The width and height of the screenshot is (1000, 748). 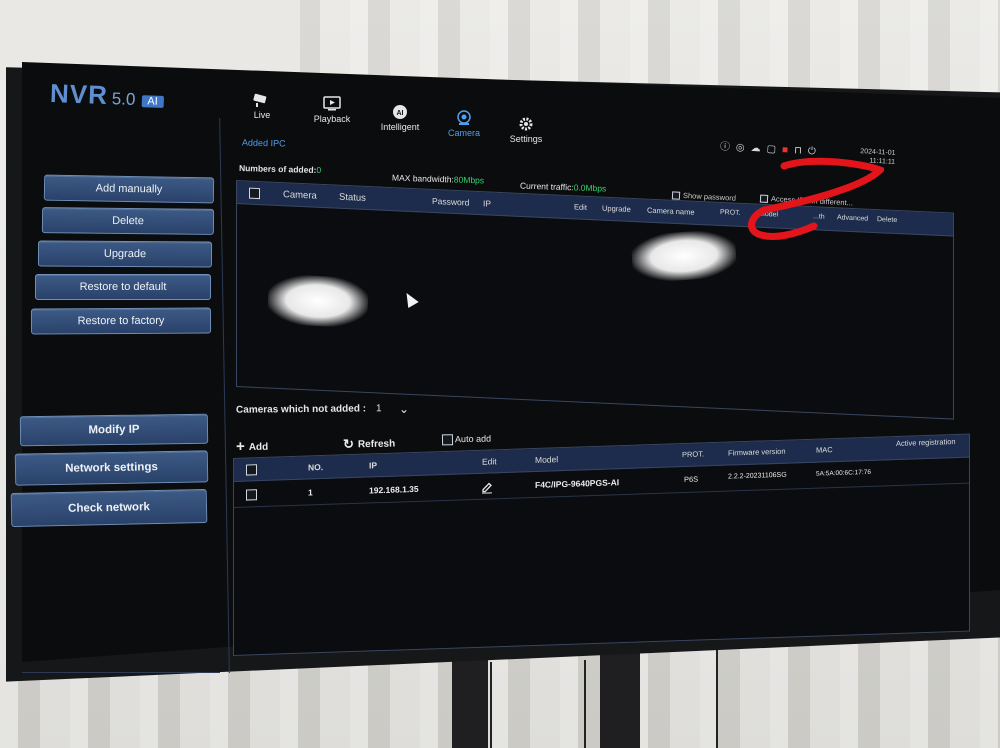 I want to click on gear-icon, so click(x=526, y=124).